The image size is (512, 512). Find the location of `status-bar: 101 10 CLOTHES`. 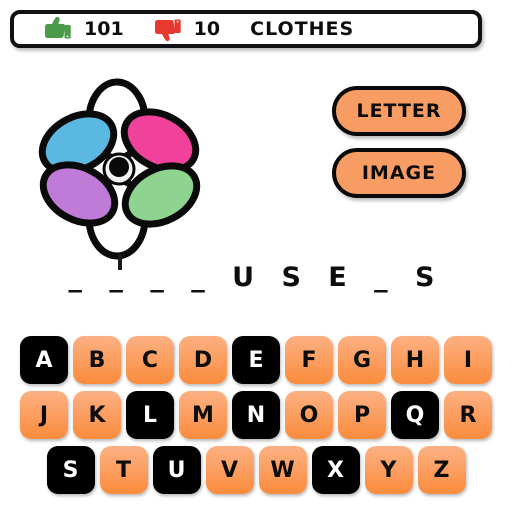

status-bar: 101 10 CLOTHES is located at coordinates (246, 29).